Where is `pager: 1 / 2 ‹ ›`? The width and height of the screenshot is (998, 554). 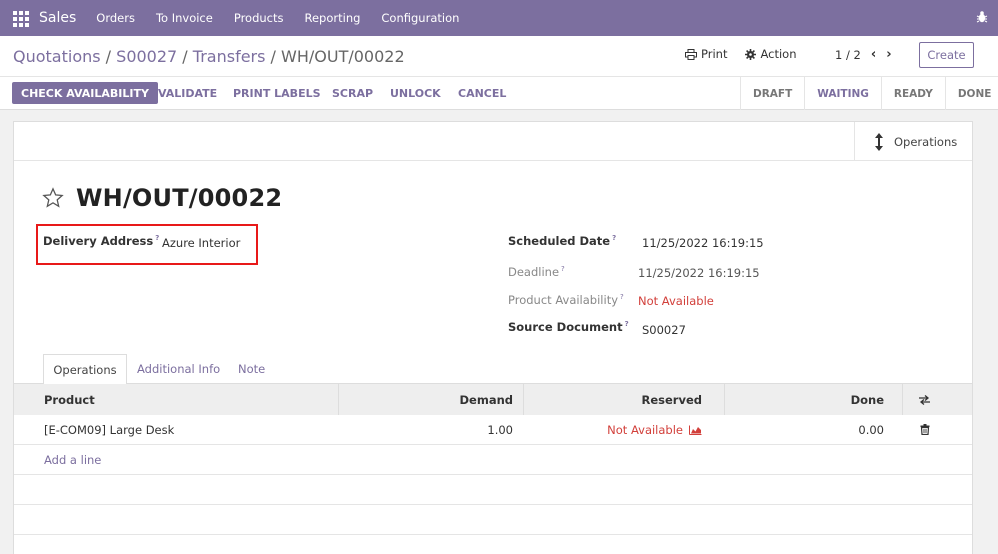
pager: 1 / 2 ‹ › is located at coordinates (863, 54).